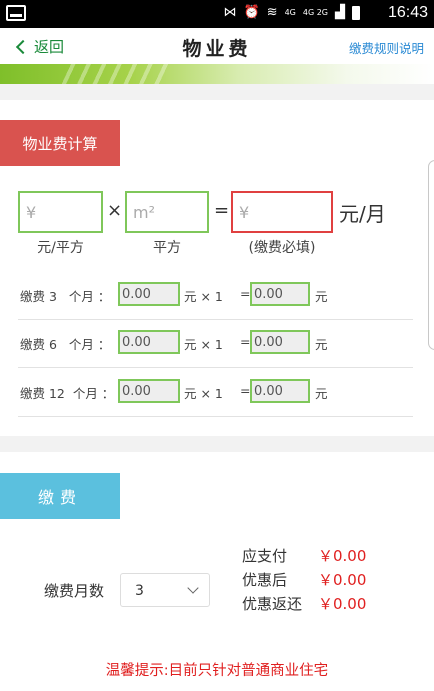 Image resolution: width=434 pixels, height=691 pixels. Describe the element at coordinates (251, 12) in the screenshot. I see `alarm-icon: ⏰` at that location.